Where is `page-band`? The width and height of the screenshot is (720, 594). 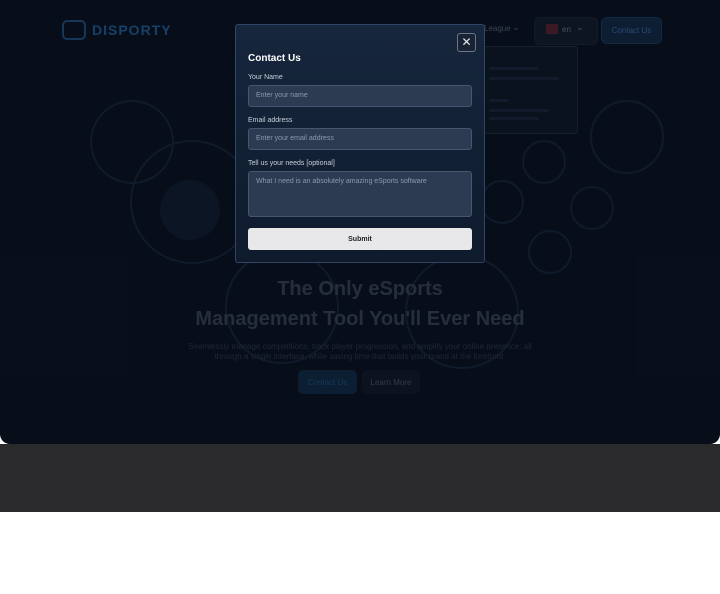 page-band is located at coordinates (360, 478).